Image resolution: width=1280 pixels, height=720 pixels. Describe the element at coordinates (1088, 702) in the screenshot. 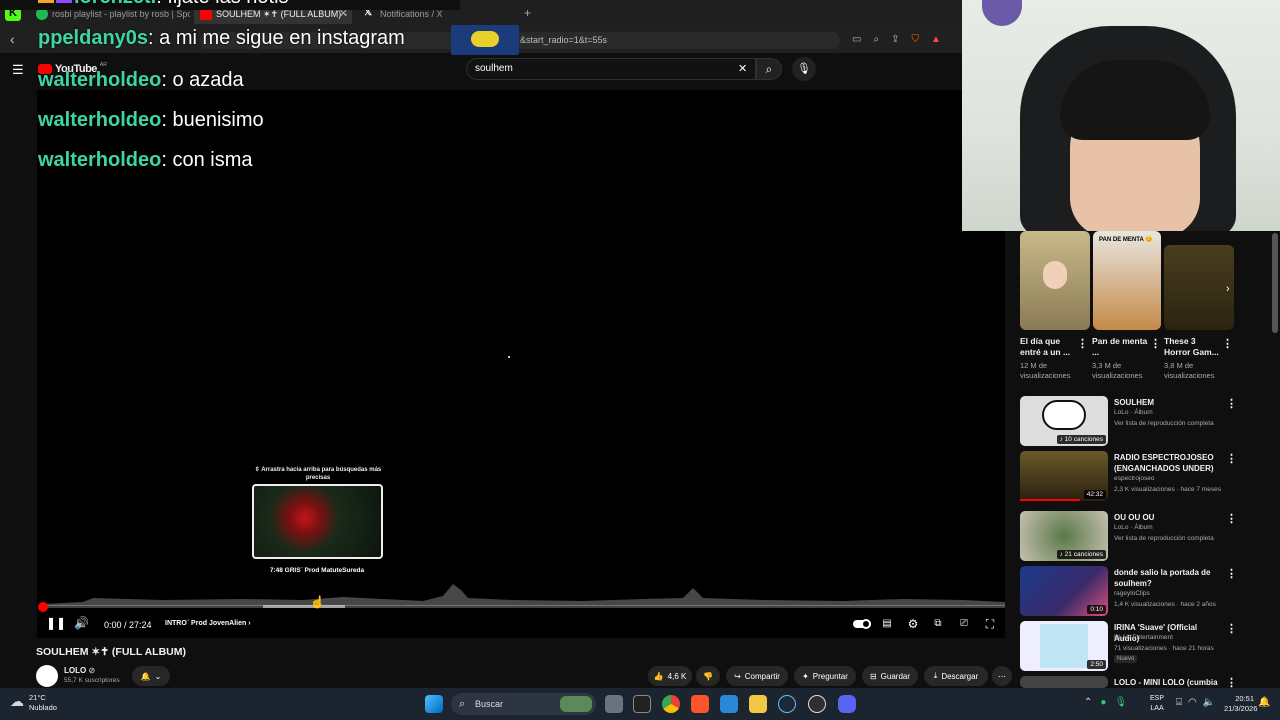

I see `chevron-up-icon: ⌃` at that location.